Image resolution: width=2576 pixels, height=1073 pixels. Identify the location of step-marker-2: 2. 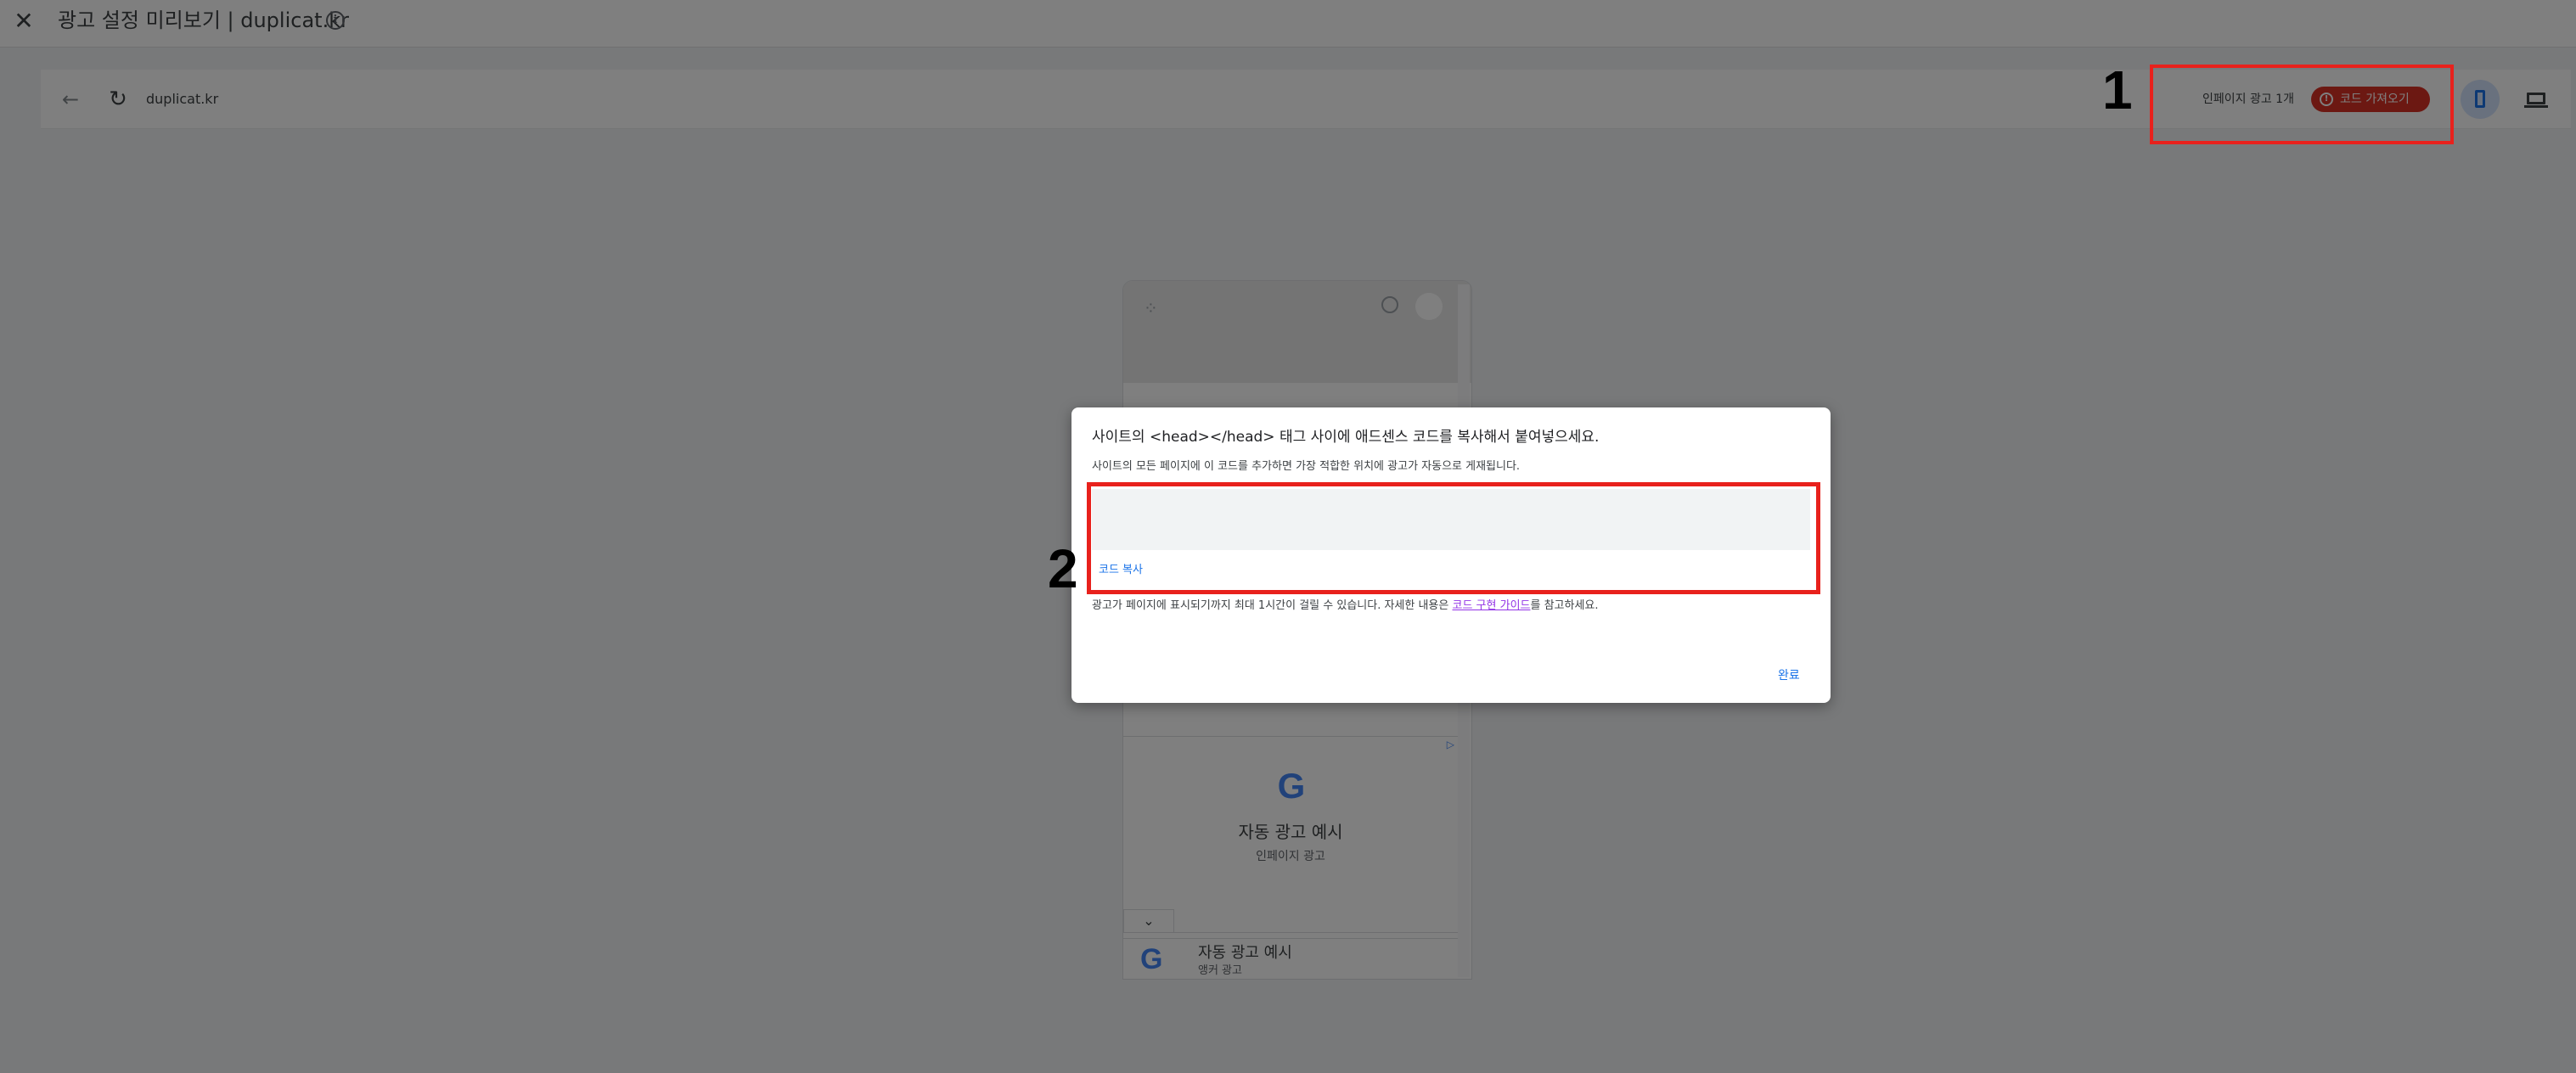
(1063, 568).